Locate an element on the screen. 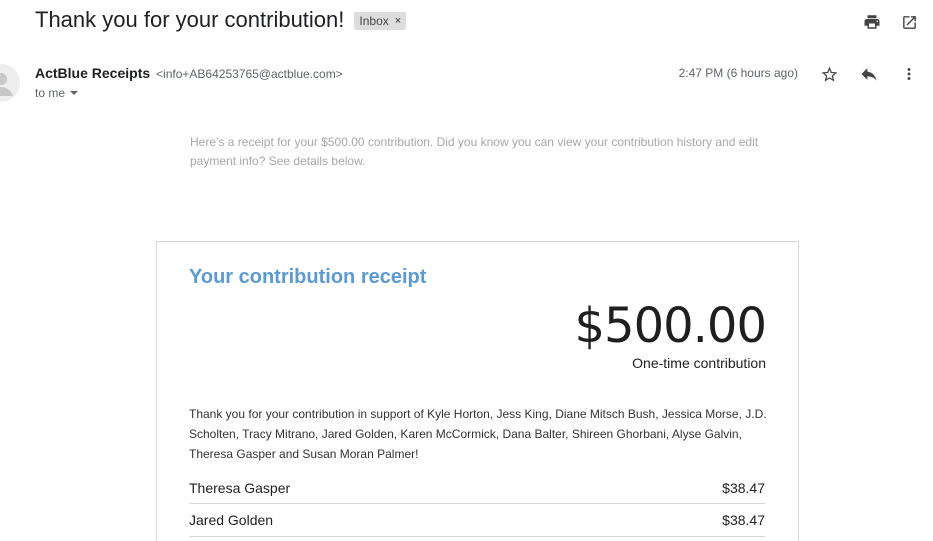 This screenshot has height=541, width=933. receipt-title: Your contribution receipt is located at coordinates (308, 277).